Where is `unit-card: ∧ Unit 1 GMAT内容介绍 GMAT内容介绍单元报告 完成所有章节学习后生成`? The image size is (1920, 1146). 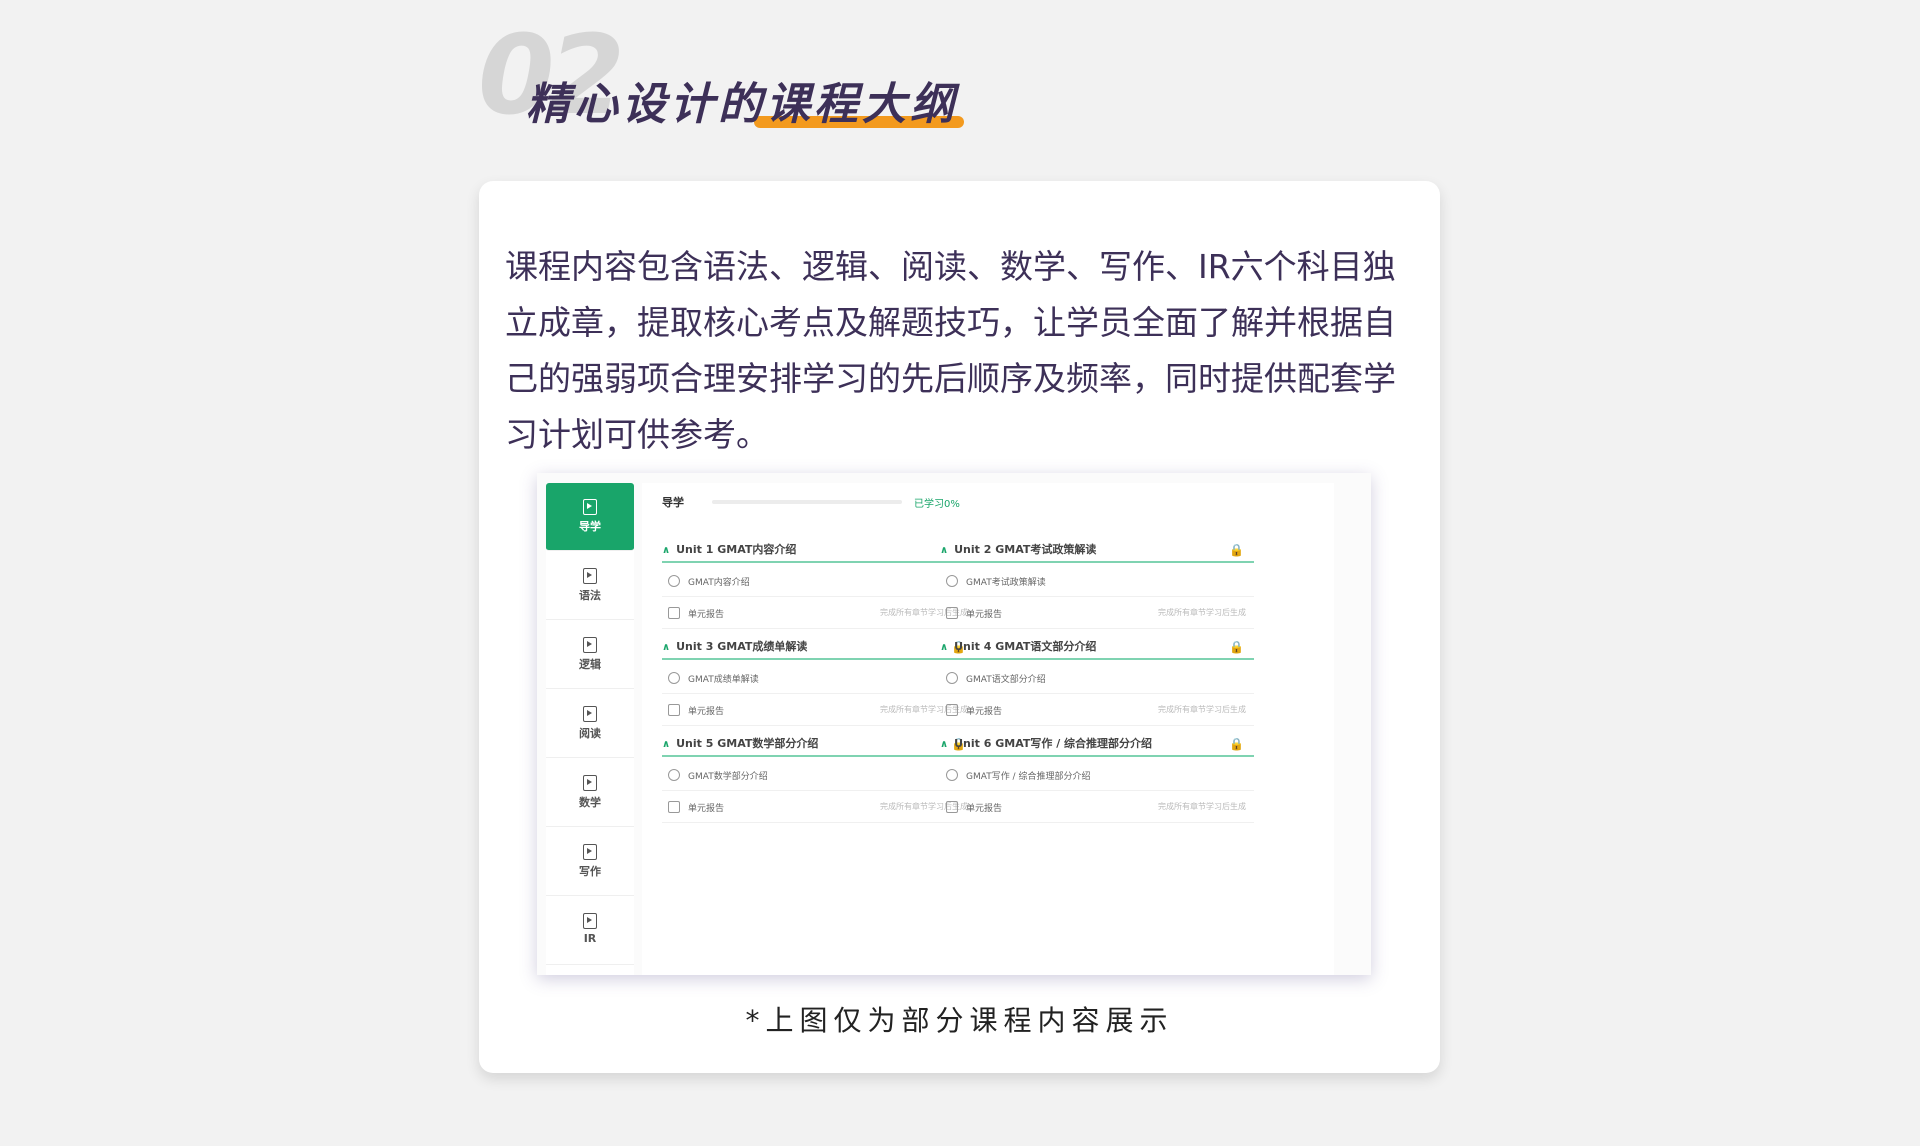 unit-card: ∧ Unit 1 GMAT内容介绍 GMAT内容介绍单元报告 完成所有章节学习后生成 is located at coordinates (819, 593).